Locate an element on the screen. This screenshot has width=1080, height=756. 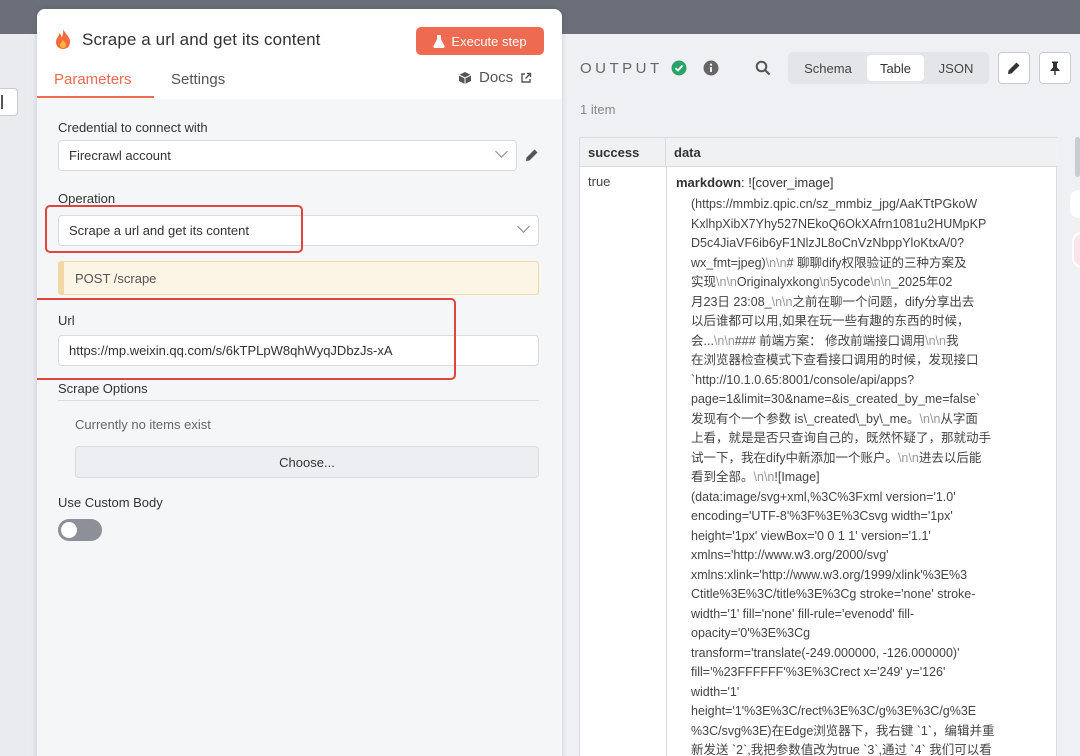
tab-parameters: Parameters is located at coordinates (93, 79).